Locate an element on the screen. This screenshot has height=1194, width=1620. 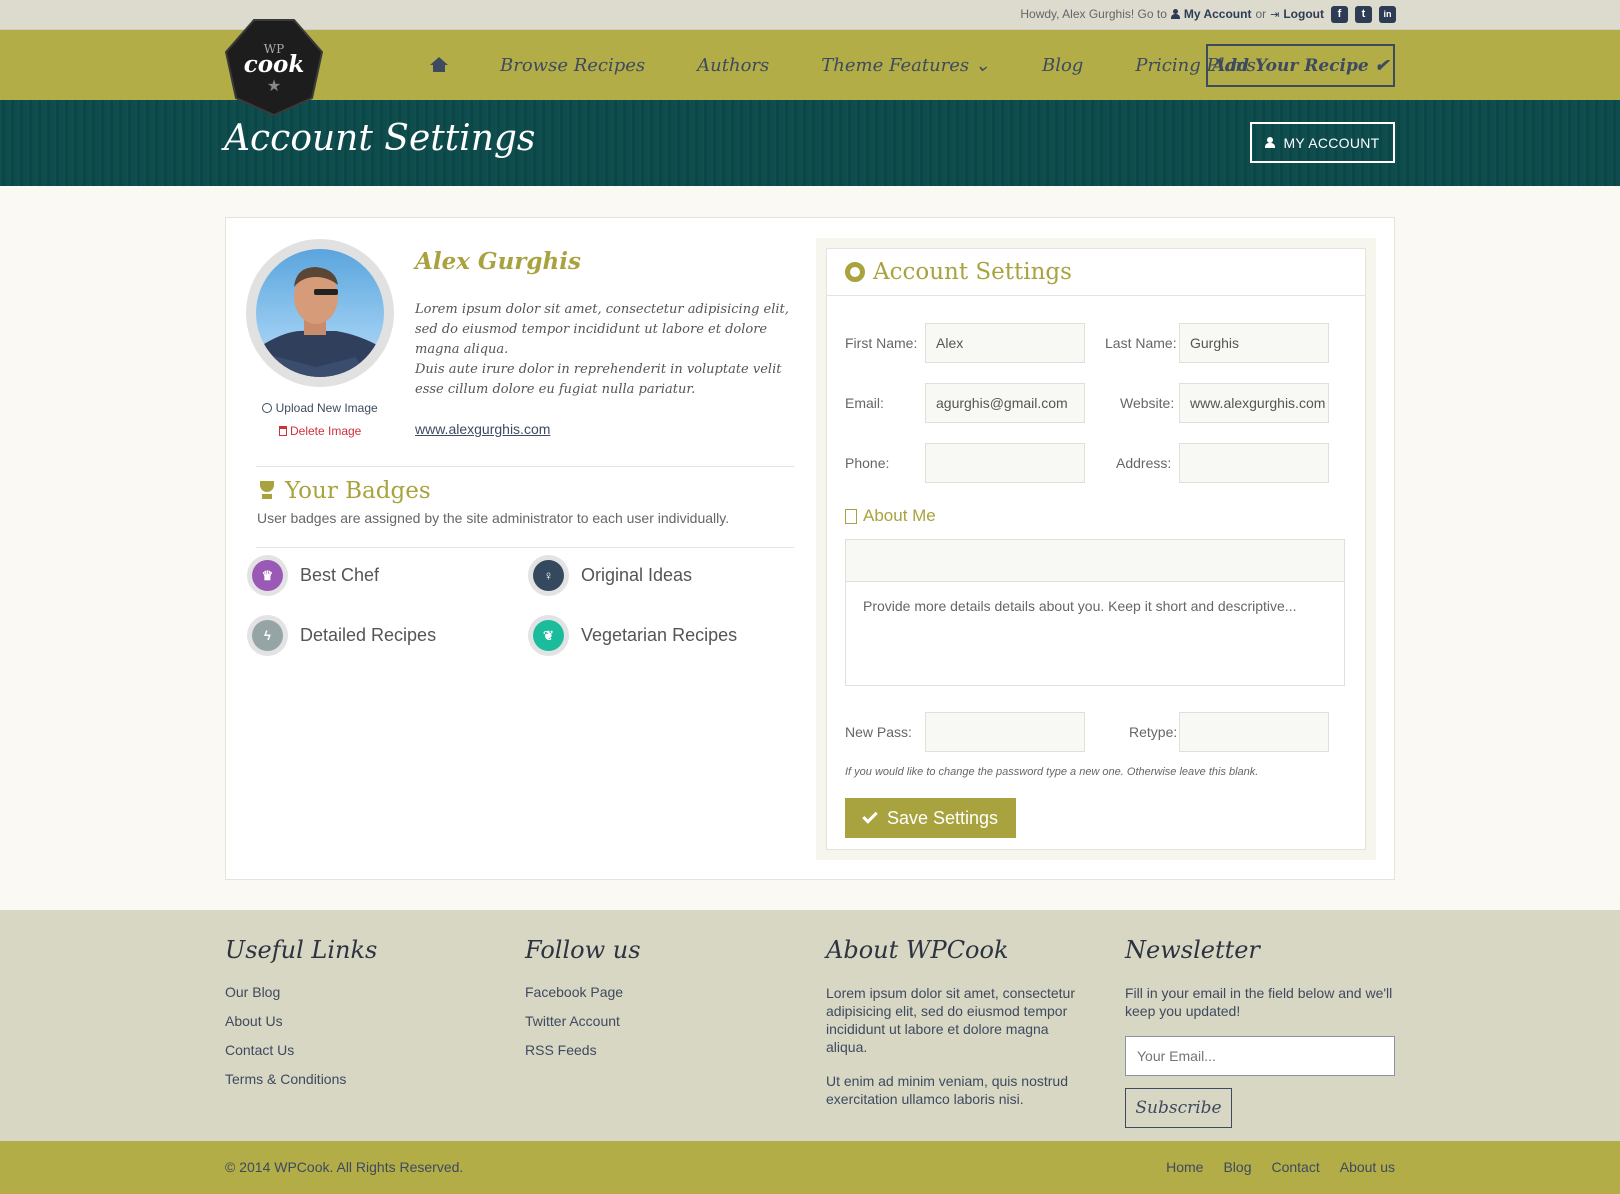
footer-link-rss: RSS Feeds is located at coordinates (655, 1050).